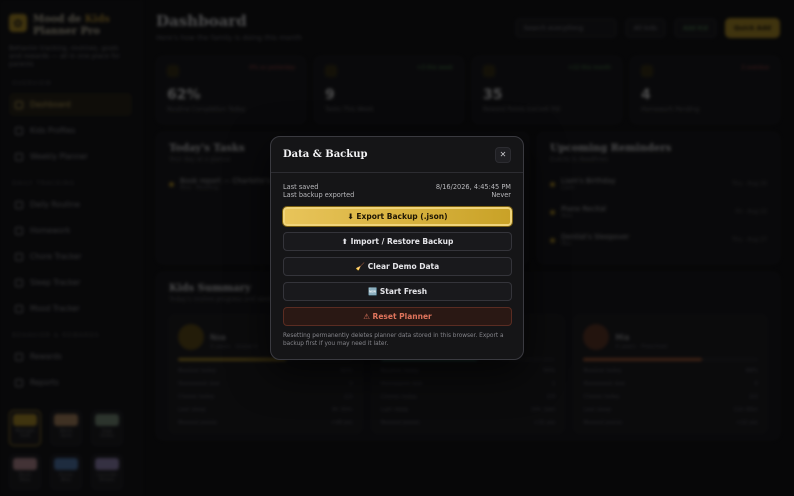 The image size is (794, 496). Describe the element at coordinates (397, 291) in the screenshot. I see `start-fresh-button: 🆕 Start Fresh` at that location.